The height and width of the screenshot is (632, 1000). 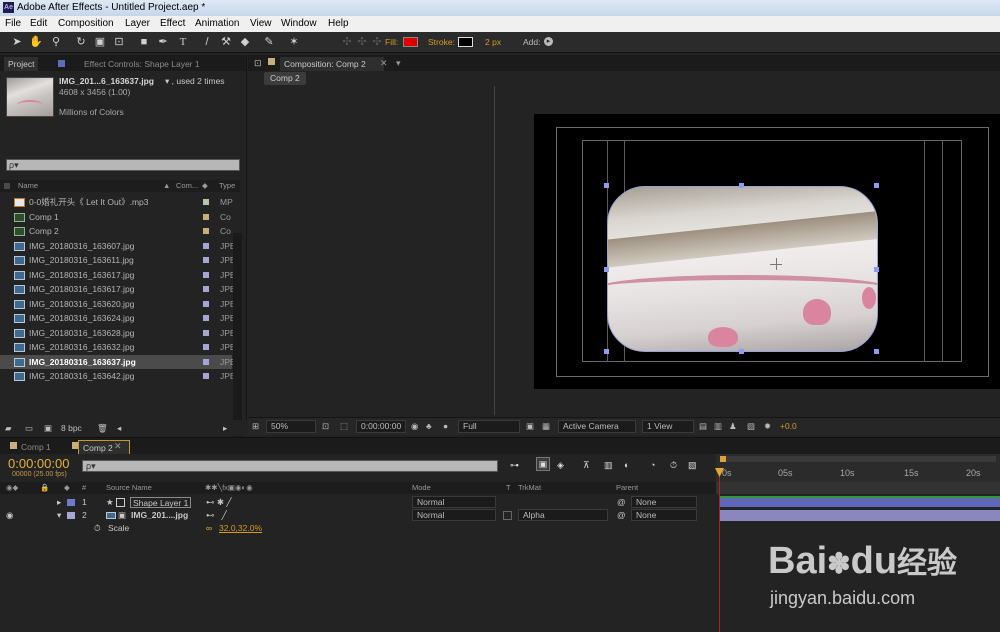 I want to click on axis-world-icon: ✣, so click(x=362, y=42).